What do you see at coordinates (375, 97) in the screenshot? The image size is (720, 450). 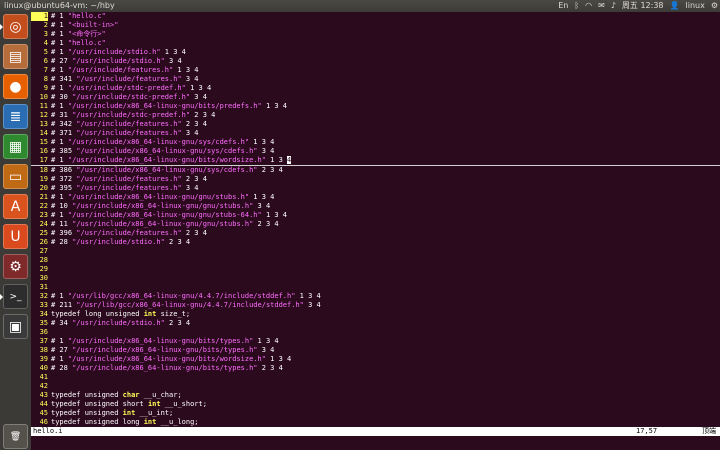 I see `editor-line: 10 # 30 "/usr/include/stdc-predef.h" 3 4` at bounding box center [375, 97].